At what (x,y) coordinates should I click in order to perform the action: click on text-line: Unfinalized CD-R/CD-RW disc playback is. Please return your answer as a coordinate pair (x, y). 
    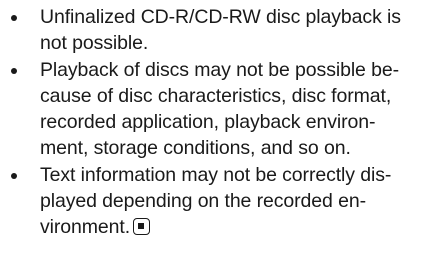
    Looking at the image, I should click on (220, 17).